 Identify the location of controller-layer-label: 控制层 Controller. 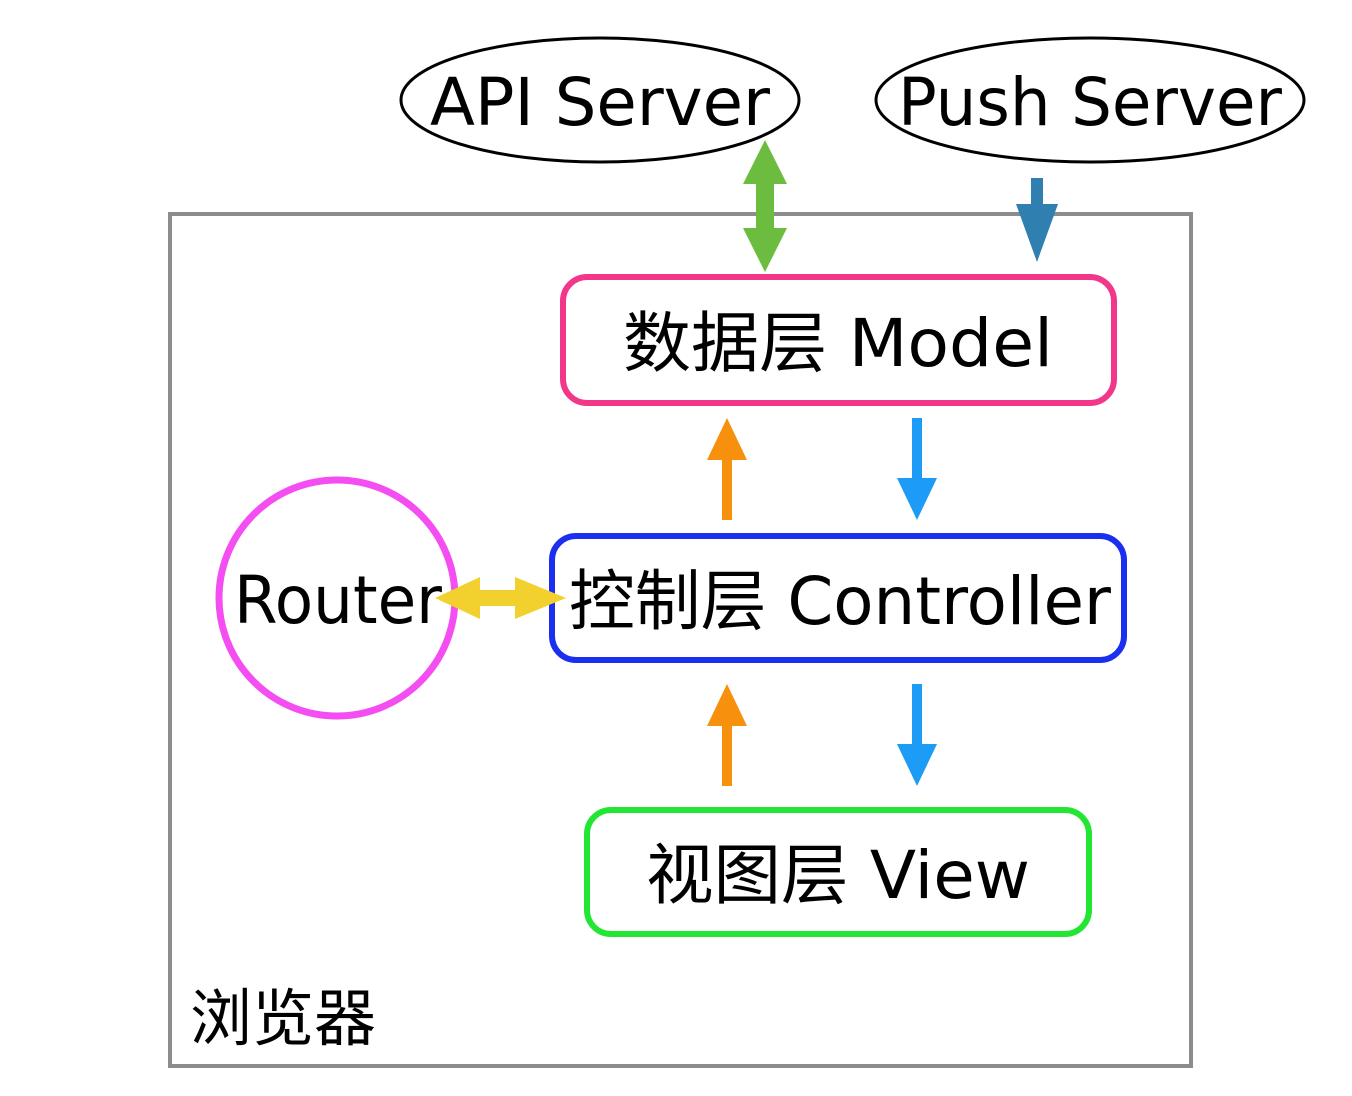
(840, 601).